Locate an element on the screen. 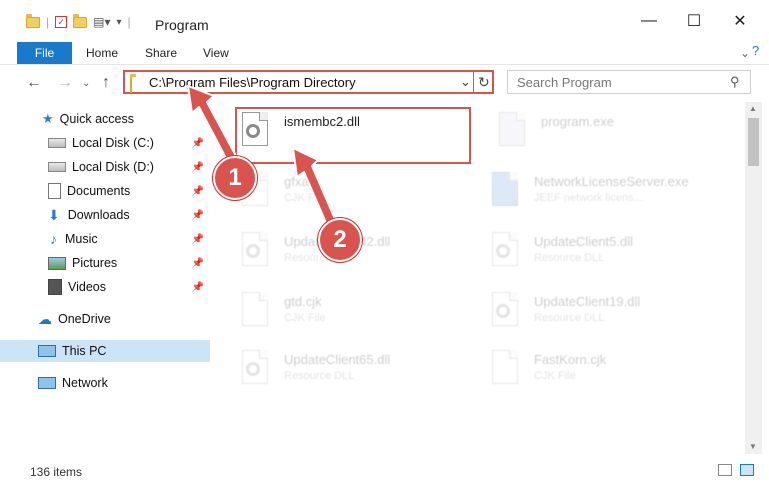 The height and width of the screenshot is (496, 769). status-bar is located at coordinates (384, 477).